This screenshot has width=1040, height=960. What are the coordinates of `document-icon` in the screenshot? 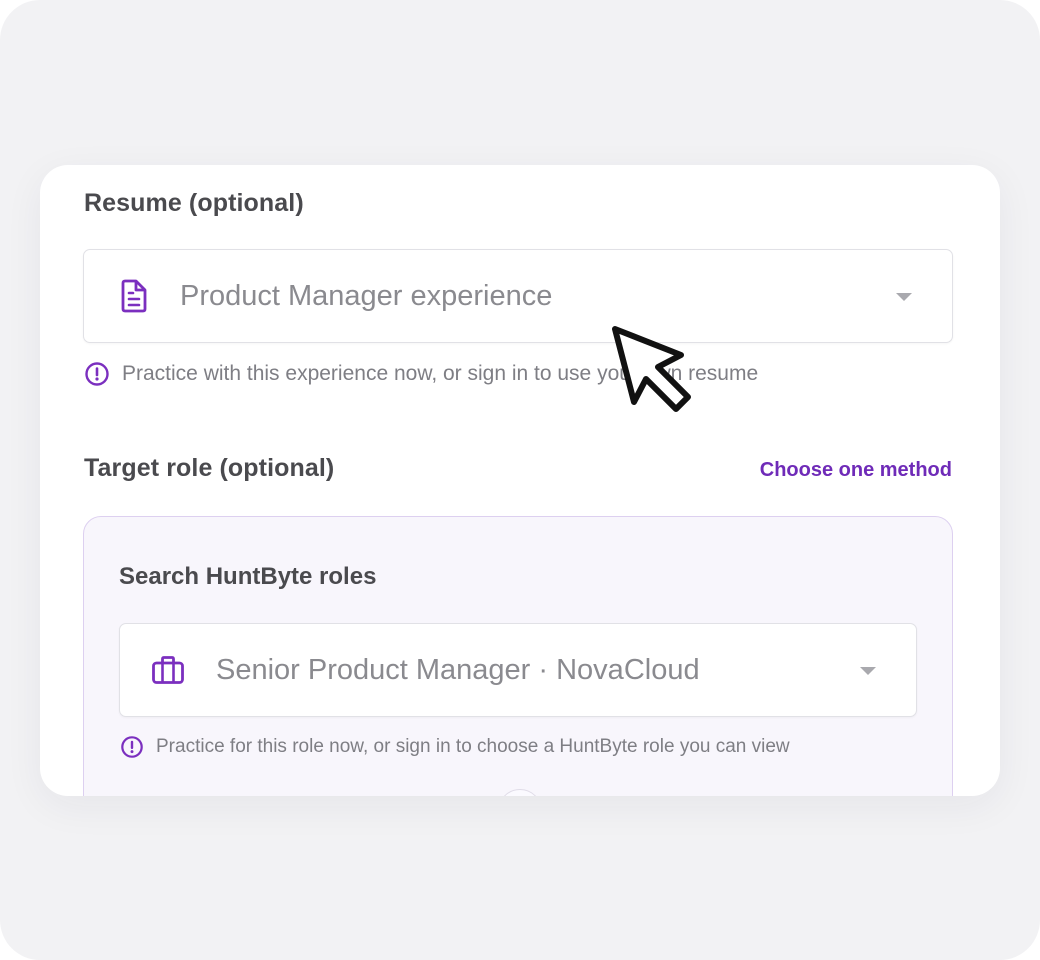 It's located at (134, 296).